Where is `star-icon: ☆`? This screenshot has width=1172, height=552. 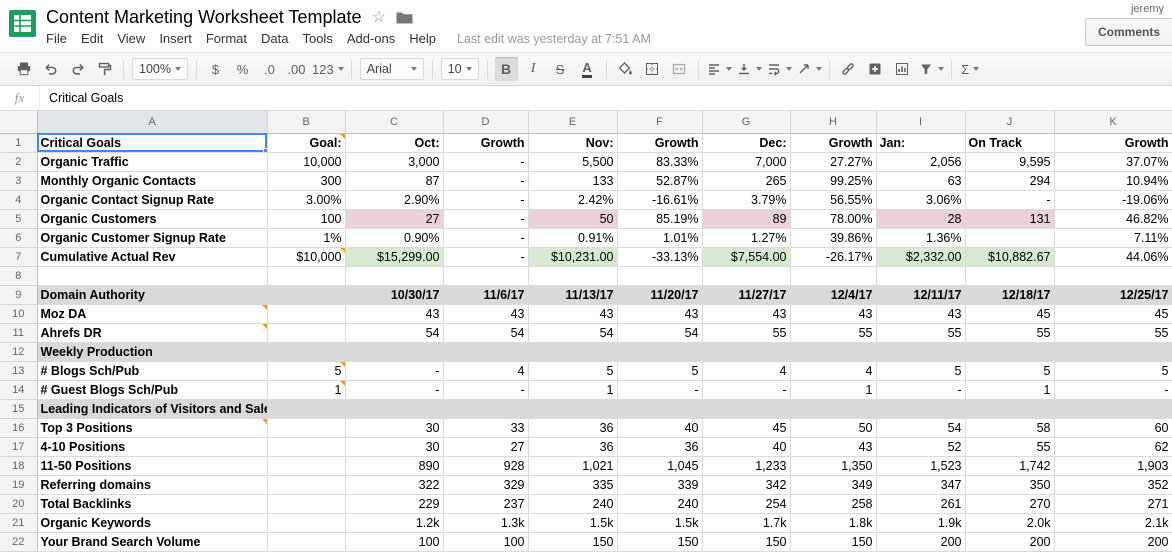
star-icon: ☆ is located at coordinates (379, 17).